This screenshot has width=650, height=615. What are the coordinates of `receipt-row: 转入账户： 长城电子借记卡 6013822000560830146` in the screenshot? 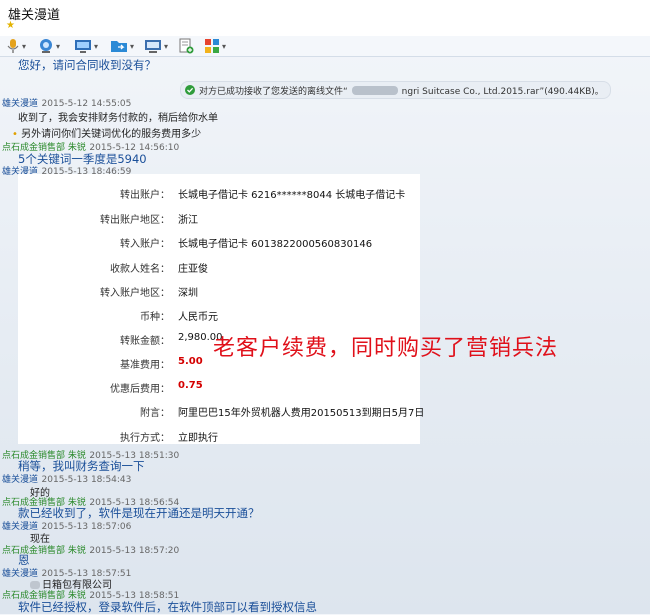 It's located at (246, 244).